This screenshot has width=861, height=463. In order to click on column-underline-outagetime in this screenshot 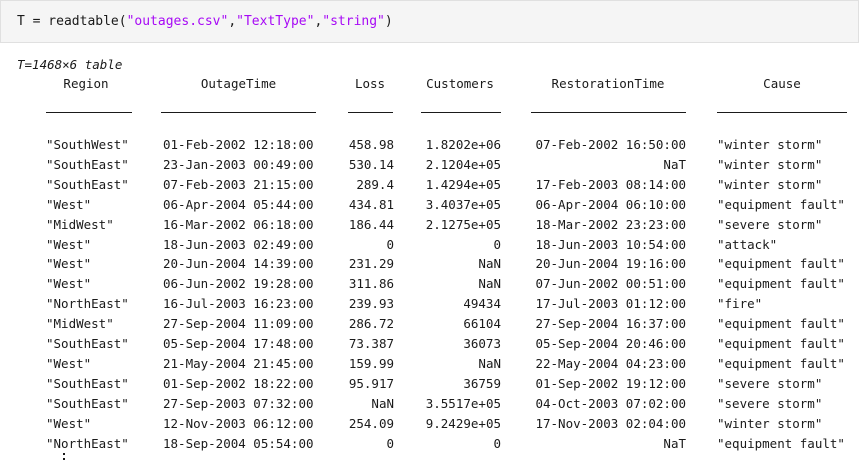, I will do `click(238, 112)`.